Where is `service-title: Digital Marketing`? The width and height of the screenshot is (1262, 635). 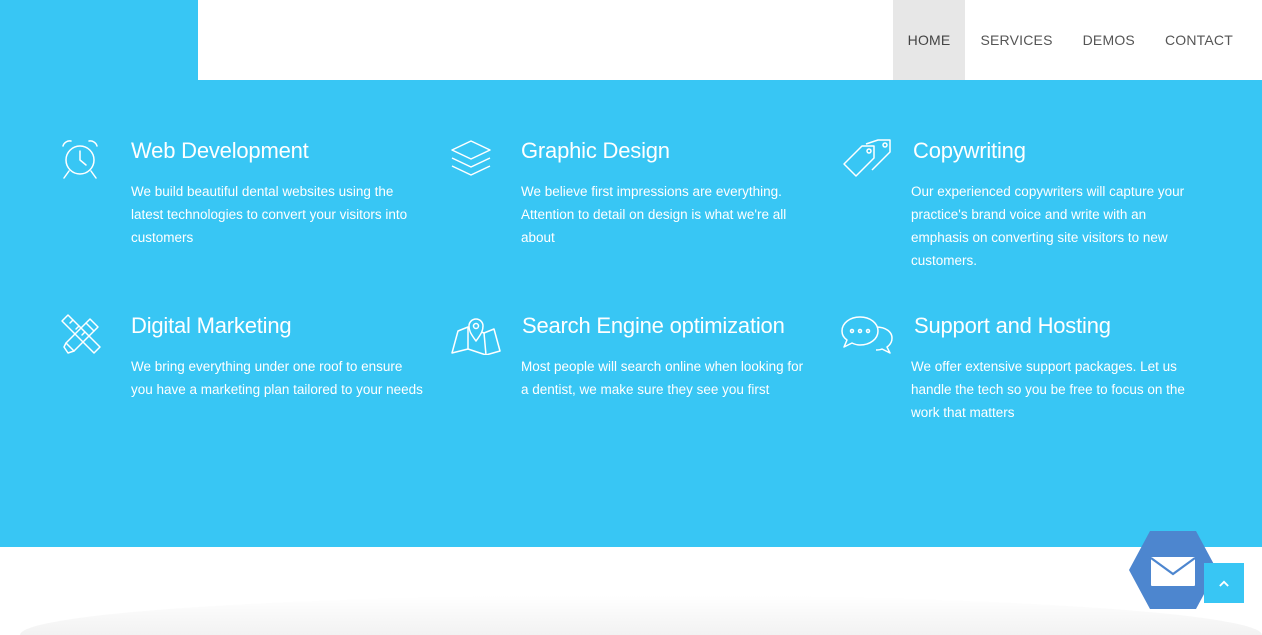
service-title: Digital Marketing is located at coordinates (211, 325).